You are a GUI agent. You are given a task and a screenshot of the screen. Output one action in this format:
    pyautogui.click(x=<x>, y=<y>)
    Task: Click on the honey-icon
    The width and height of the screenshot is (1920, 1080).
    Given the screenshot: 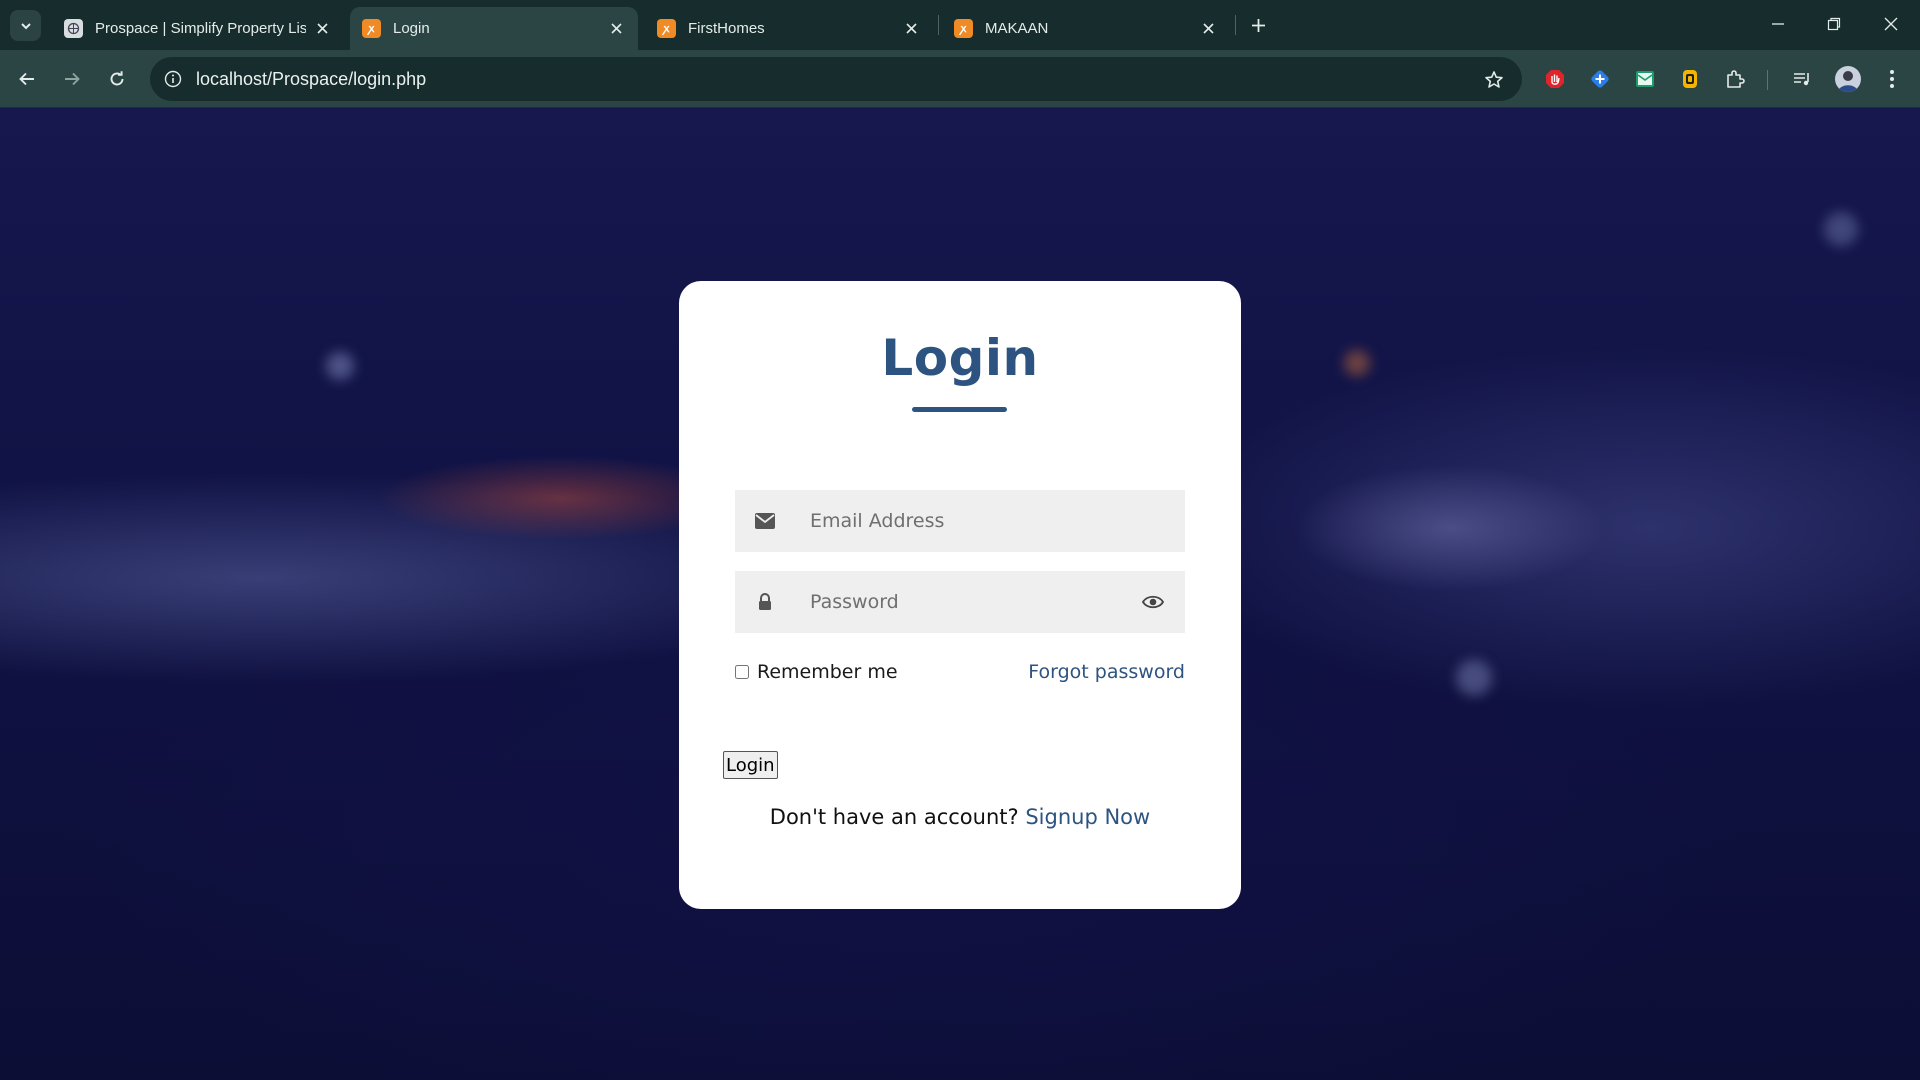 What is the action you would take?
    pyautogui.click(x=1690, y=79)
    